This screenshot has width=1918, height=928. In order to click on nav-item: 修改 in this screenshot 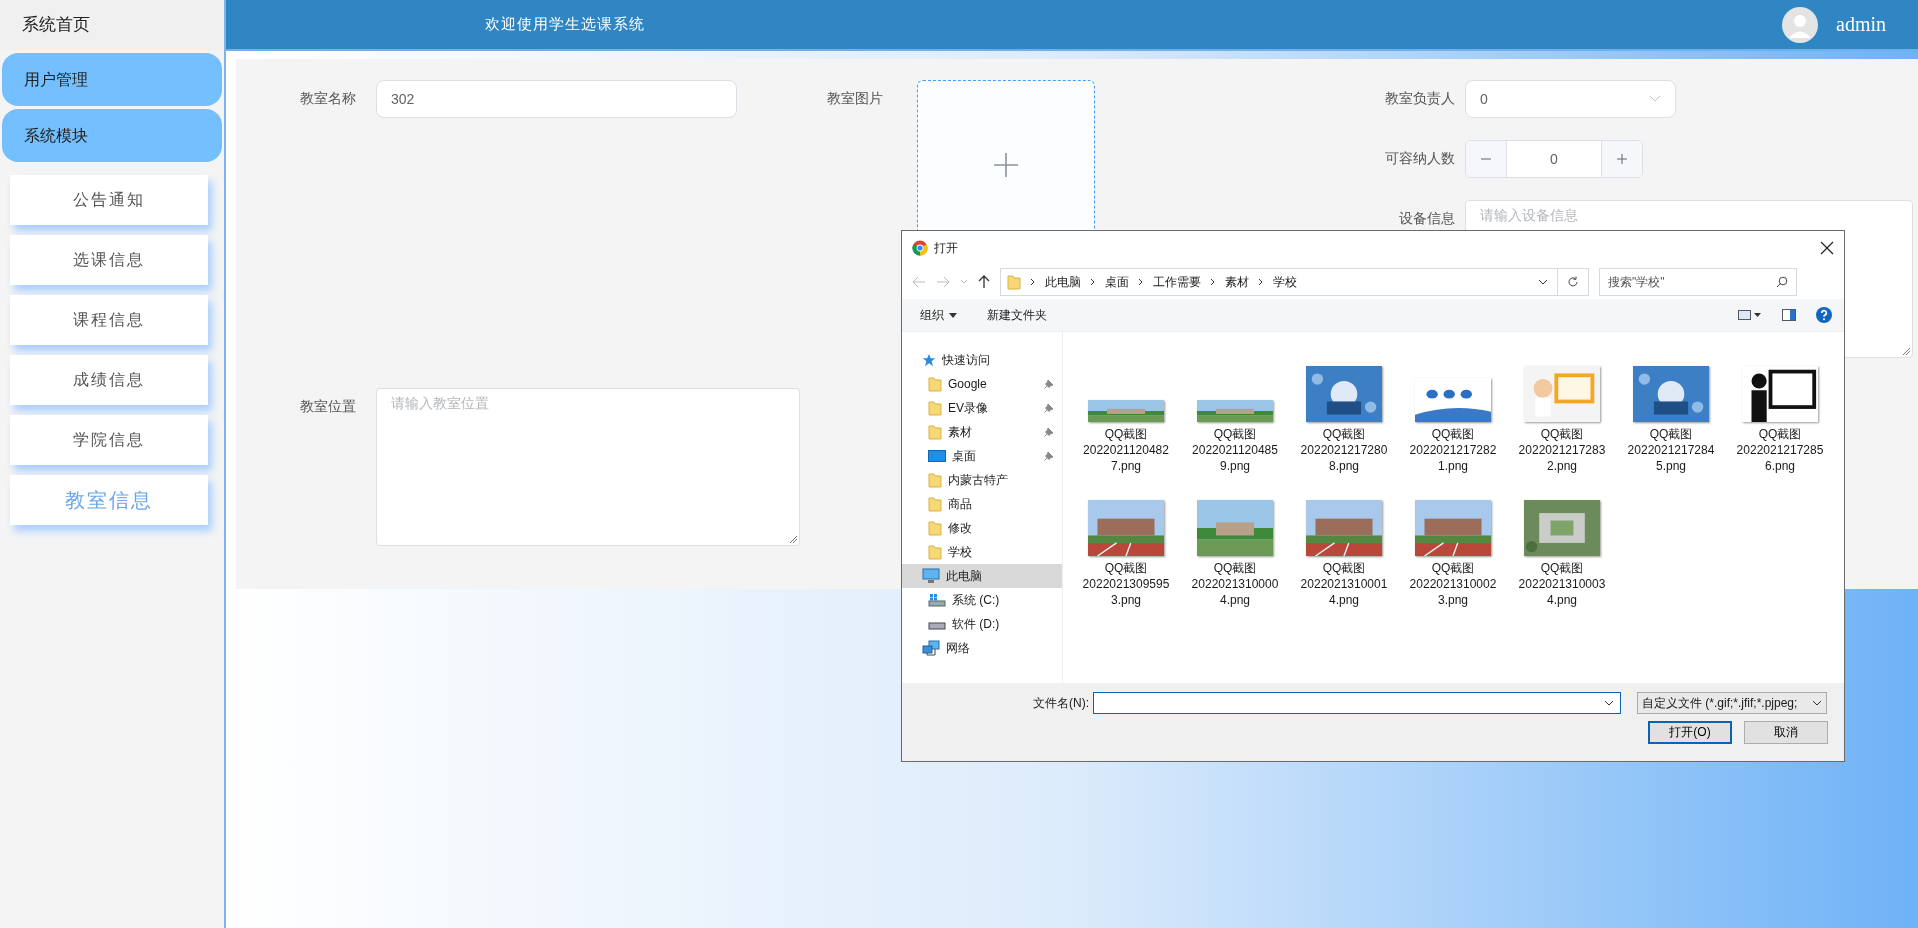, I will do `click(982, 528)`.